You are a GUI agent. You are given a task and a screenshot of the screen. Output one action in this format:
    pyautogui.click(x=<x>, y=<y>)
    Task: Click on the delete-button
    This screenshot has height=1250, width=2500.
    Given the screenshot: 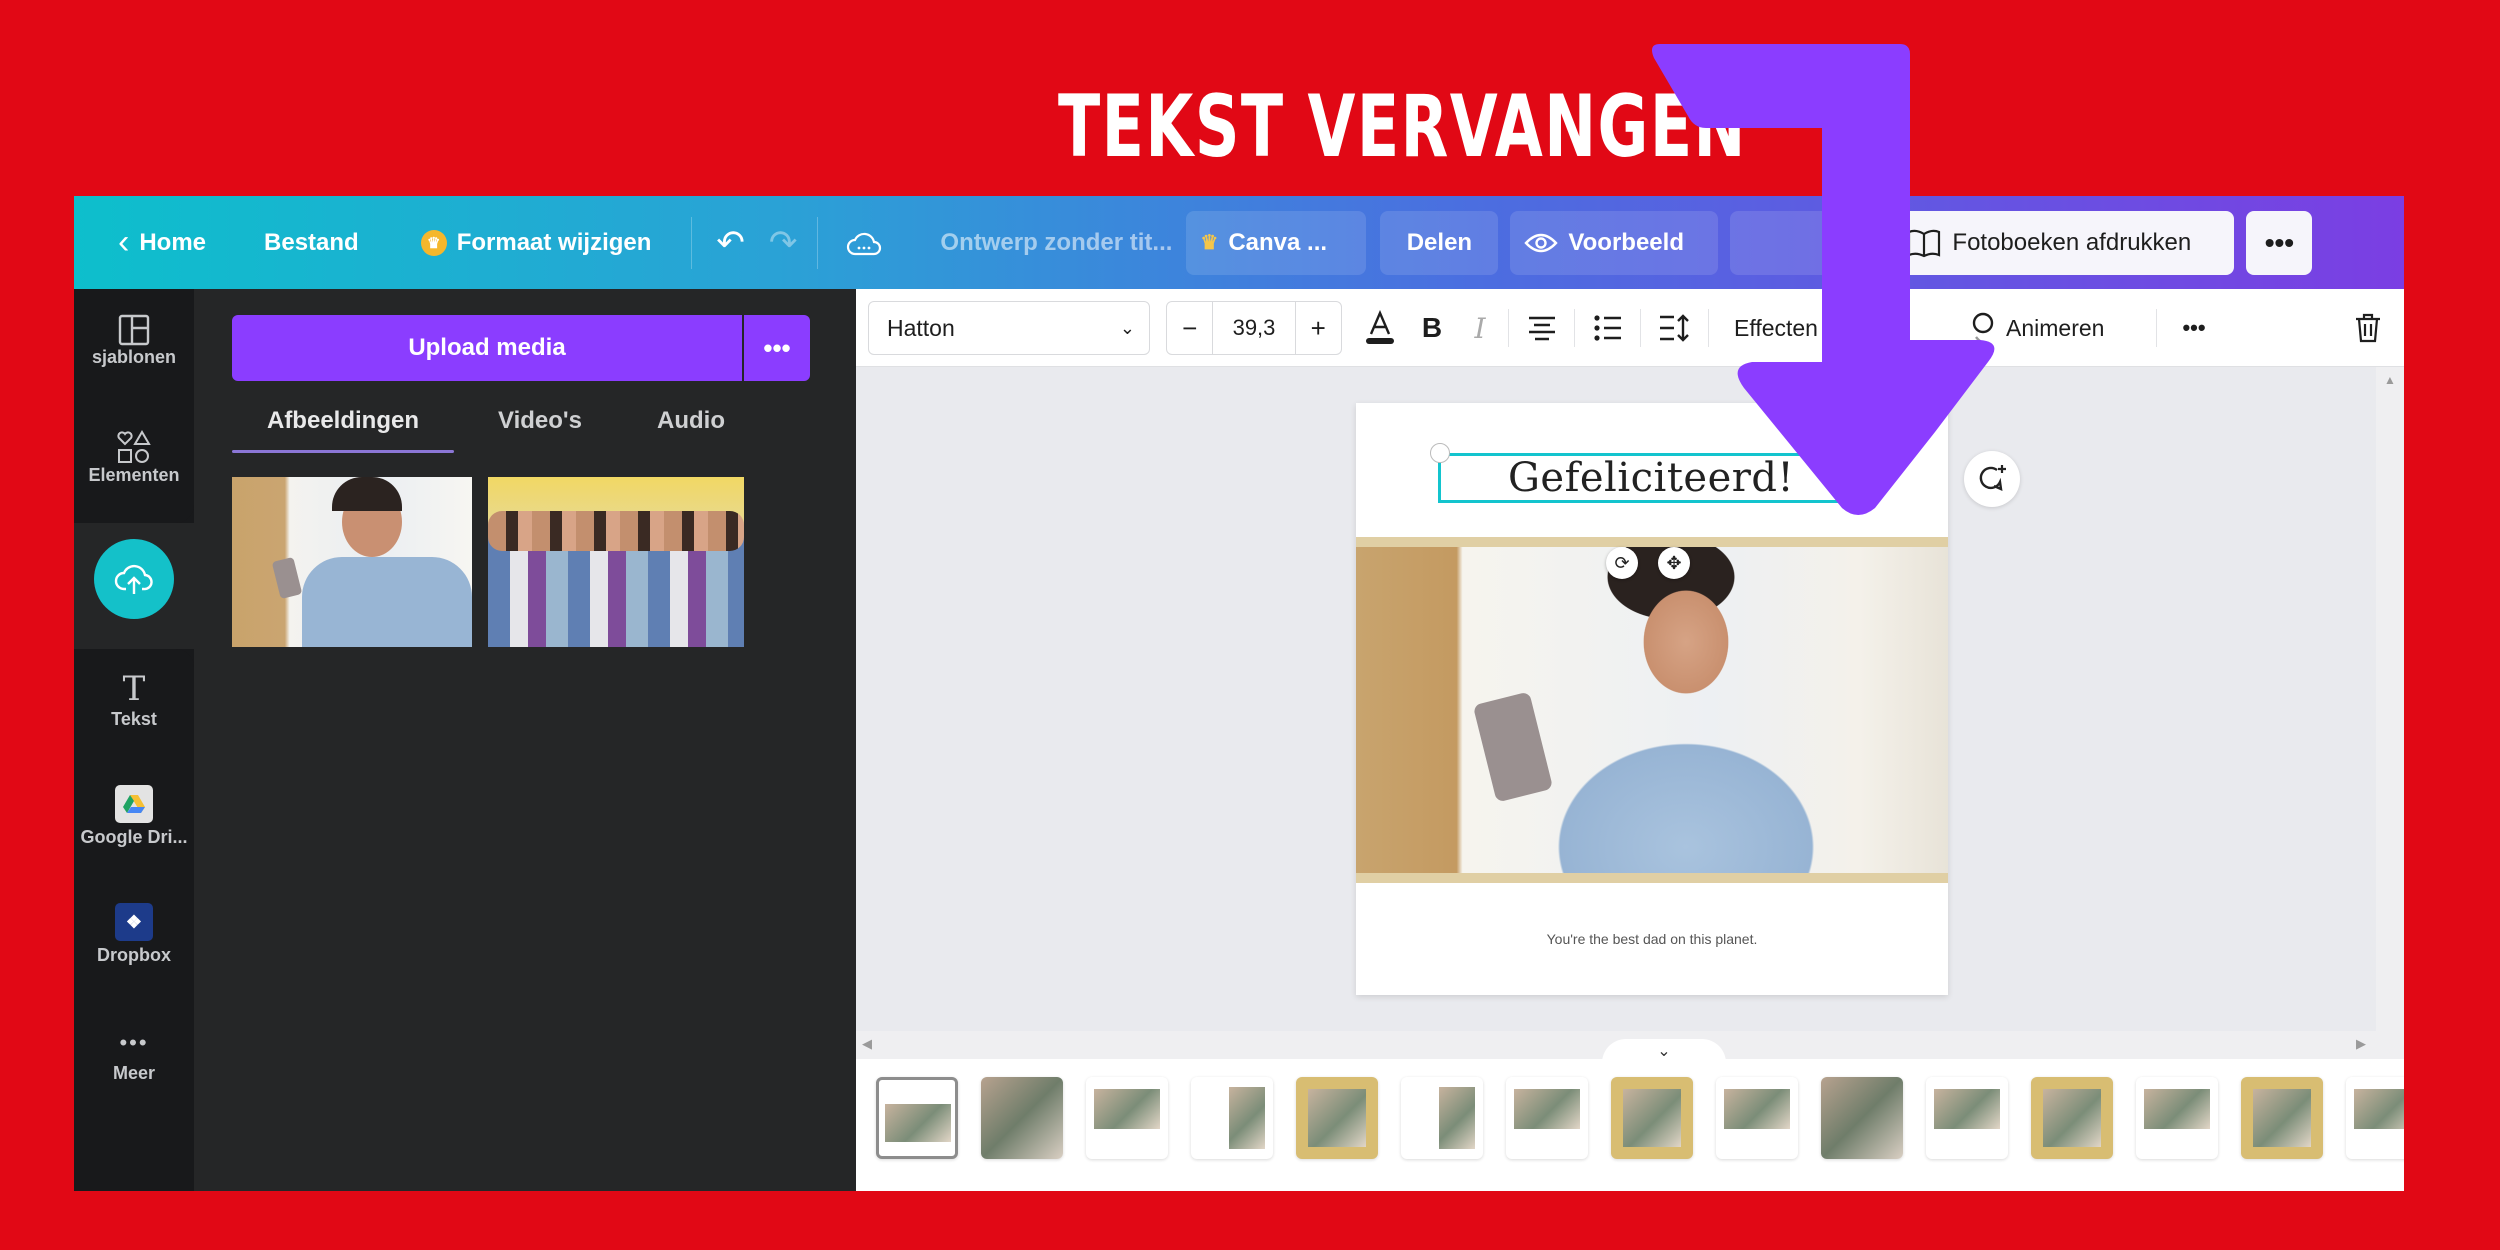 What is the action you would take?
    pyautogui.click(x=2368, y=328)
    